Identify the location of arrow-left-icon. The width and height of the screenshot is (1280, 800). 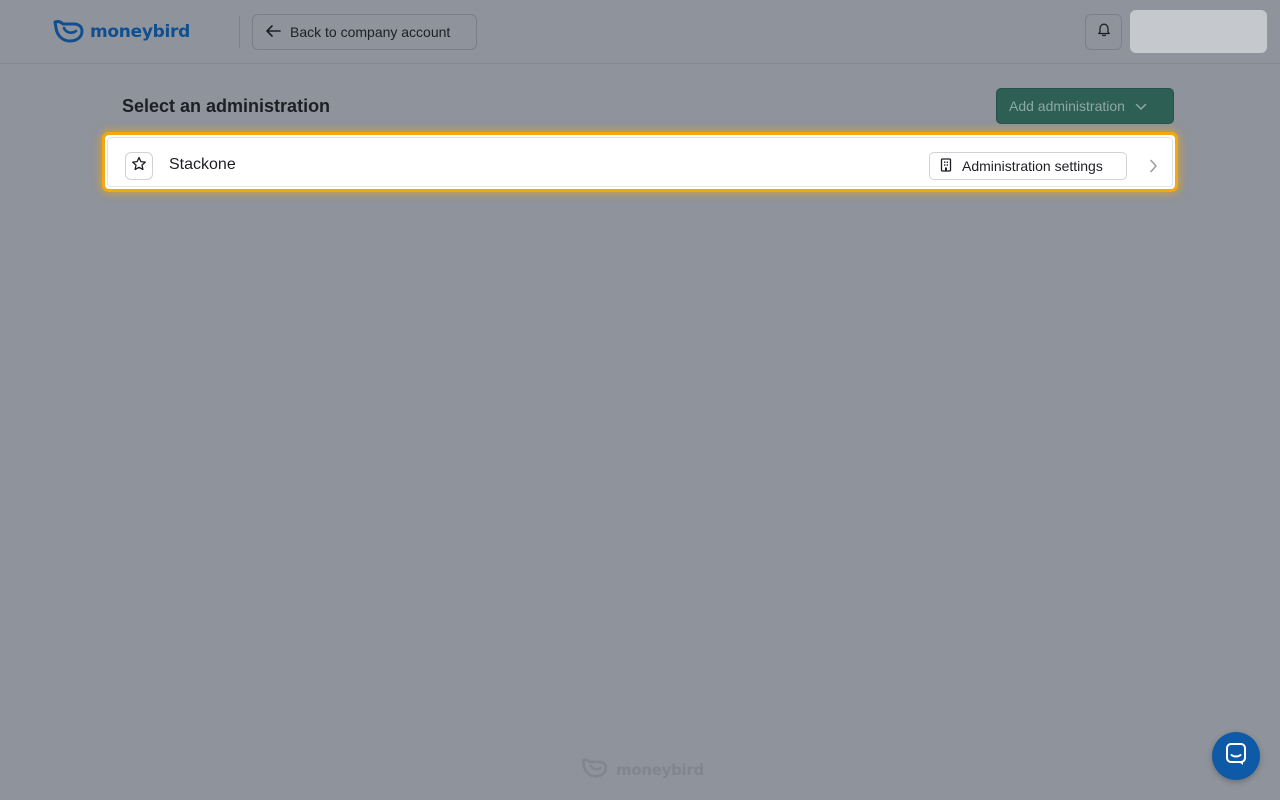
(273, 32).